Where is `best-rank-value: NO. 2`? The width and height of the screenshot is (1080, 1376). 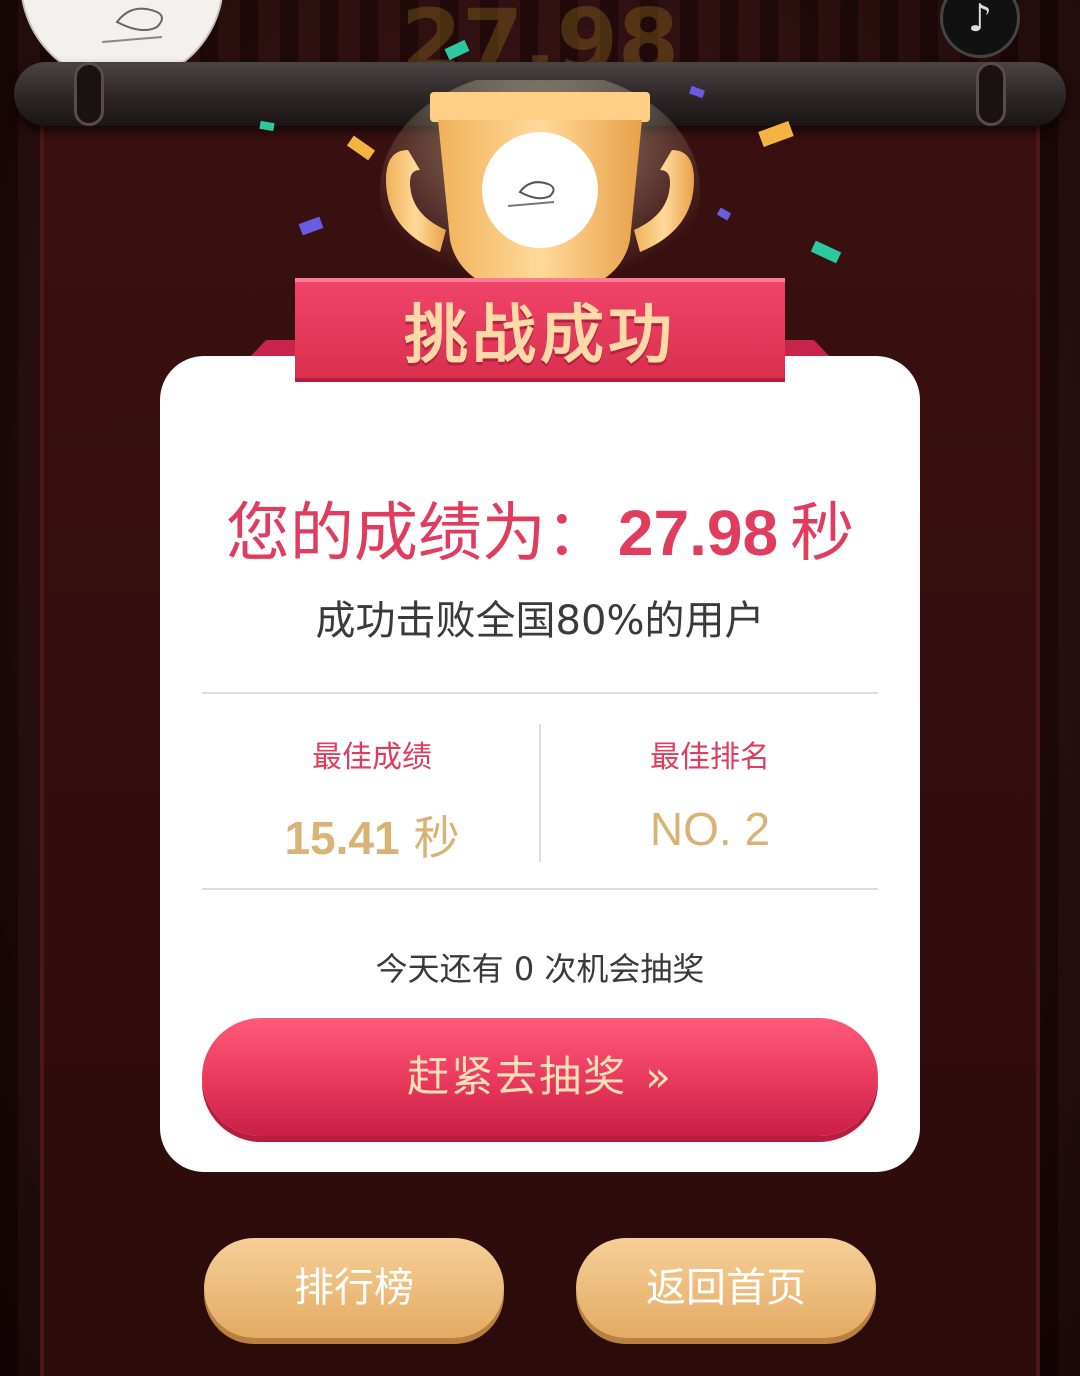 best-rank-value: NO. 2 is located at coordinates (710, 829).